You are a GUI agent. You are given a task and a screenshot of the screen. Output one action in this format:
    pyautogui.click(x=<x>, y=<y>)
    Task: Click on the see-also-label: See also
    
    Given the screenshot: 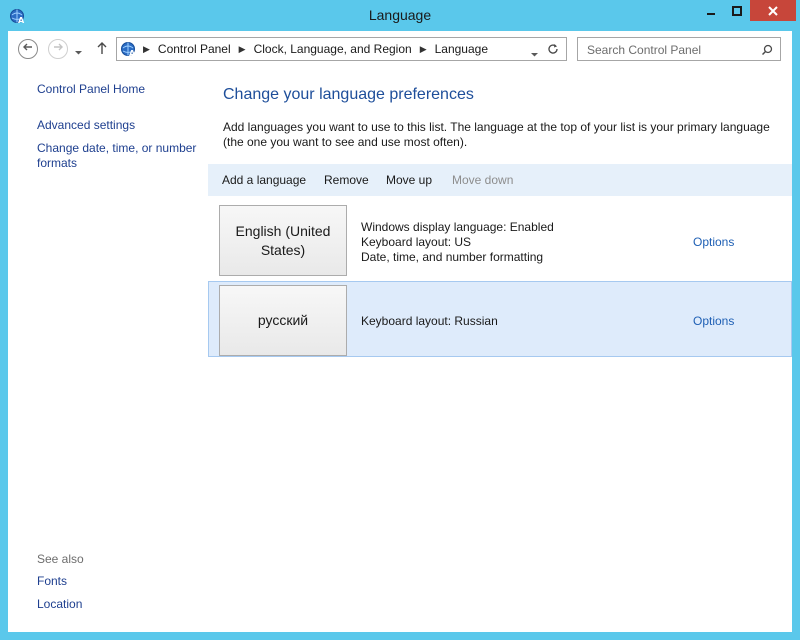 What is the action you would take?
    pyautogui.click(x=60, y=559)
    